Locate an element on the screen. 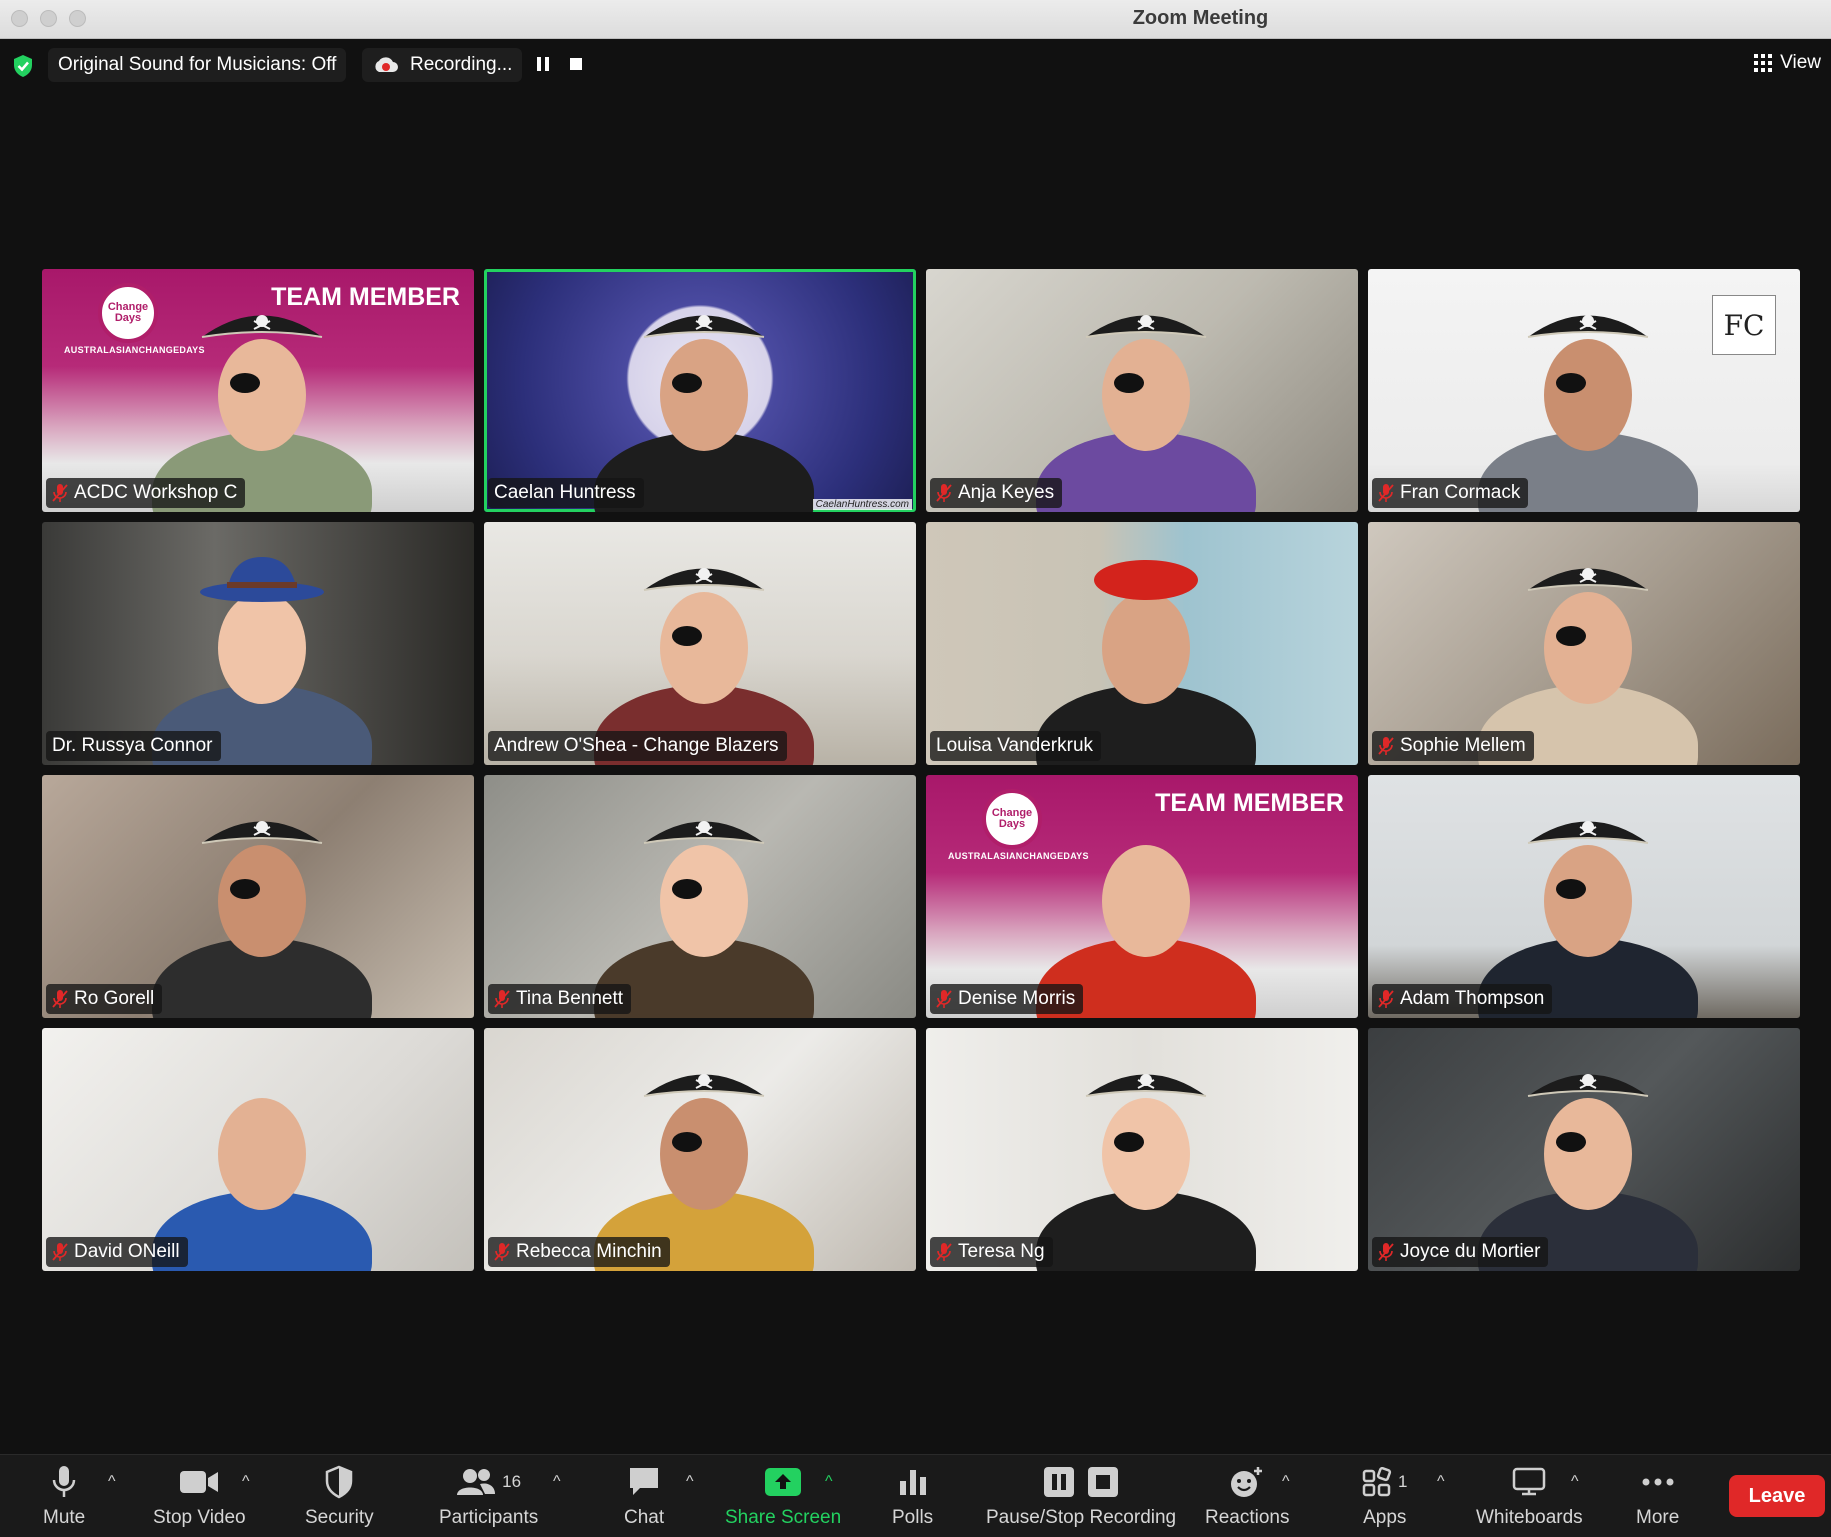 Image resolution: width=1831 pixels, height=1537 pixels. participant-name-tag: Fran Cormack is located at coordinates (1450, 493).